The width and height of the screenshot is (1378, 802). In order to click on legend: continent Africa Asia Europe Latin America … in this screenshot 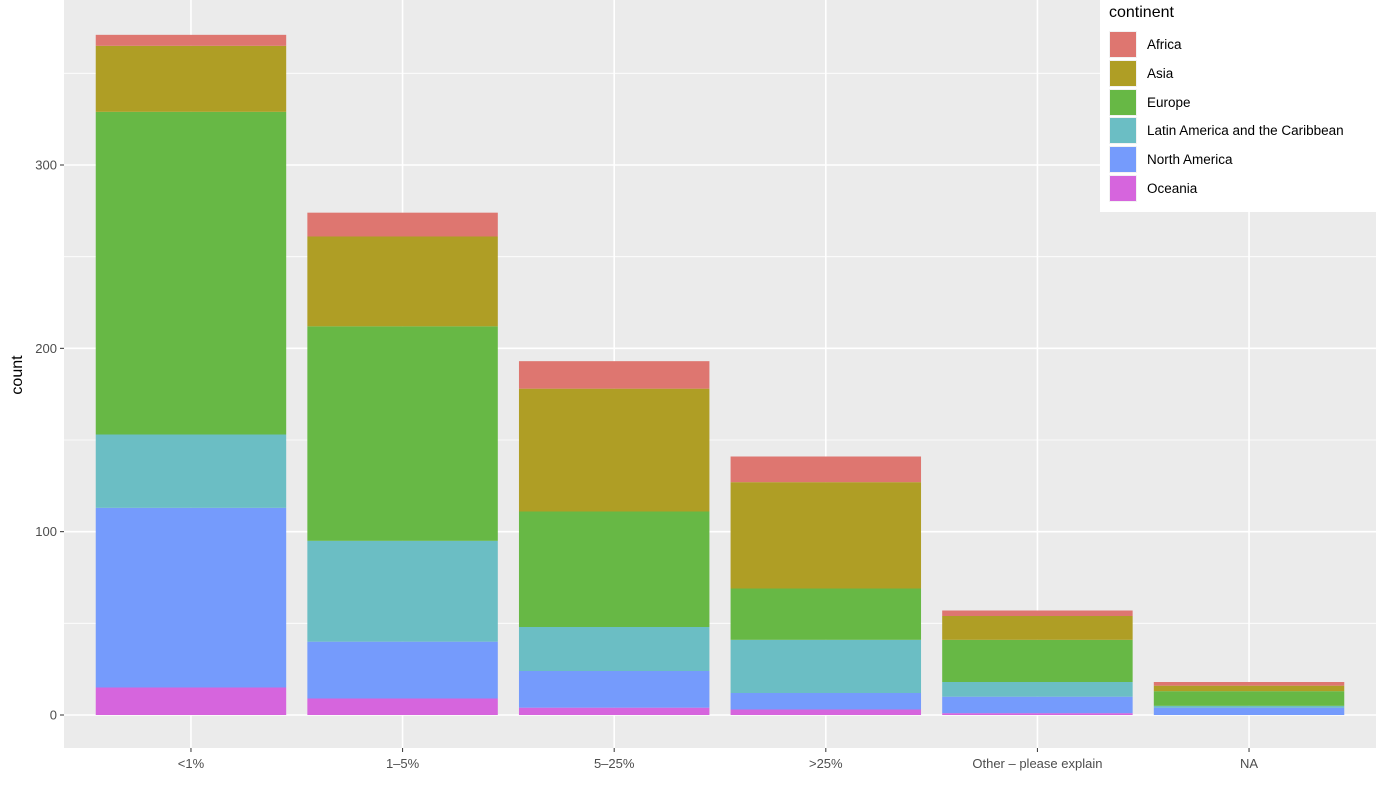, I will do `click(1239, 106)`.